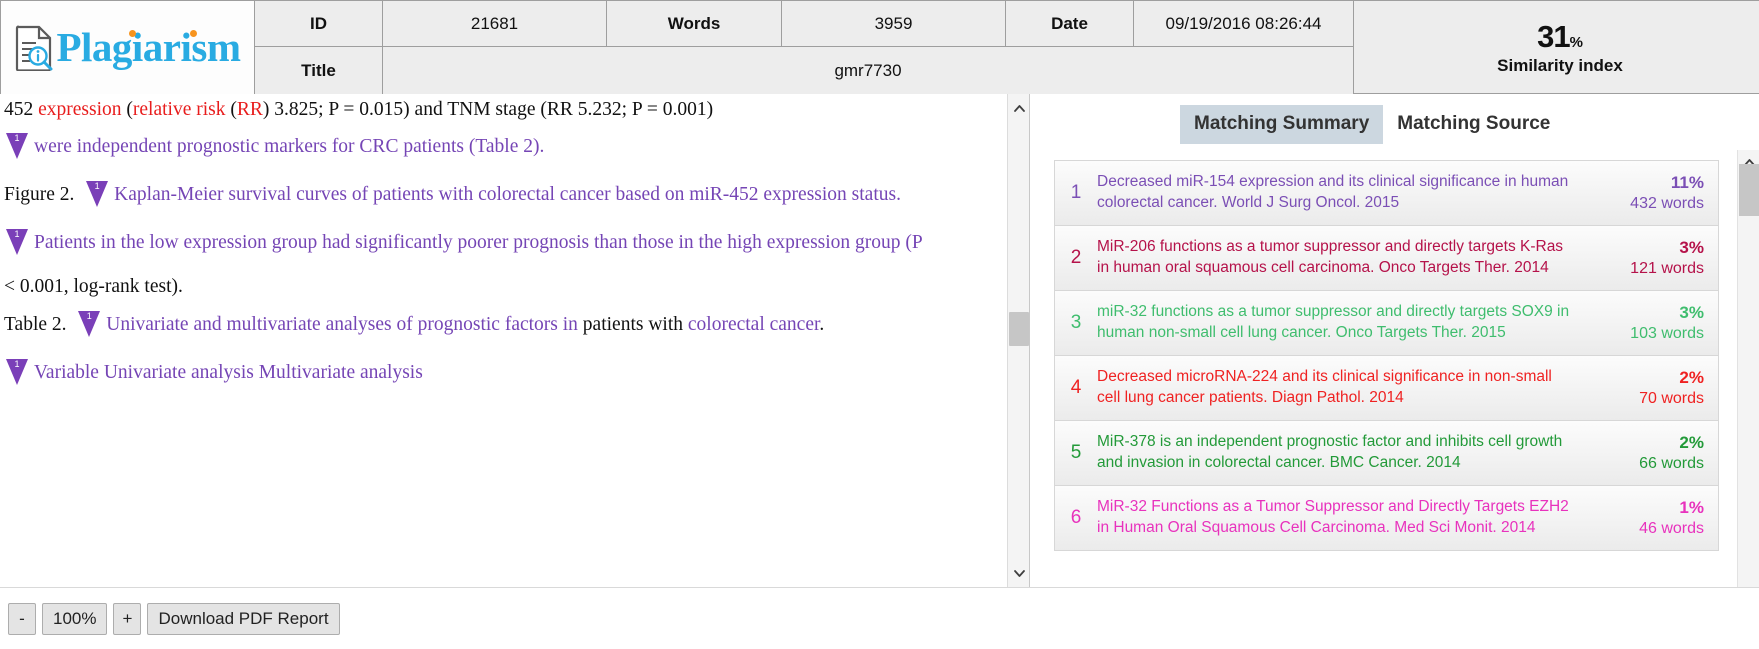 This screenshot has width=1759, height=649. Describe the element at coordinates (1076, 257) in the screenshot. I see `source-index: 2` at that location.